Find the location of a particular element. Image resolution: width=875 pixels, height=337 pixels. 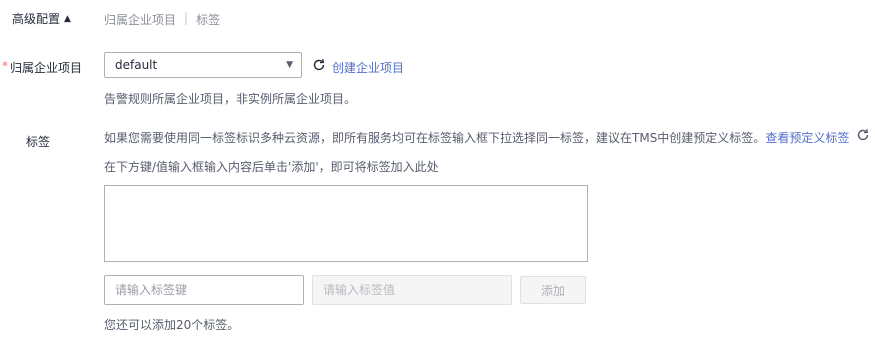

required-mark: * is located at coordinates (5, 66).